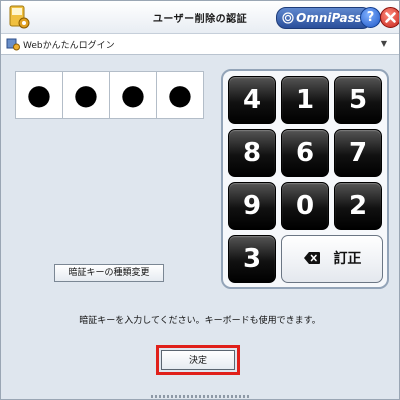 Image resolution: width=400 pixels, height=400 pixels. I want to click on ok-button: 決定, so click(198, 360).